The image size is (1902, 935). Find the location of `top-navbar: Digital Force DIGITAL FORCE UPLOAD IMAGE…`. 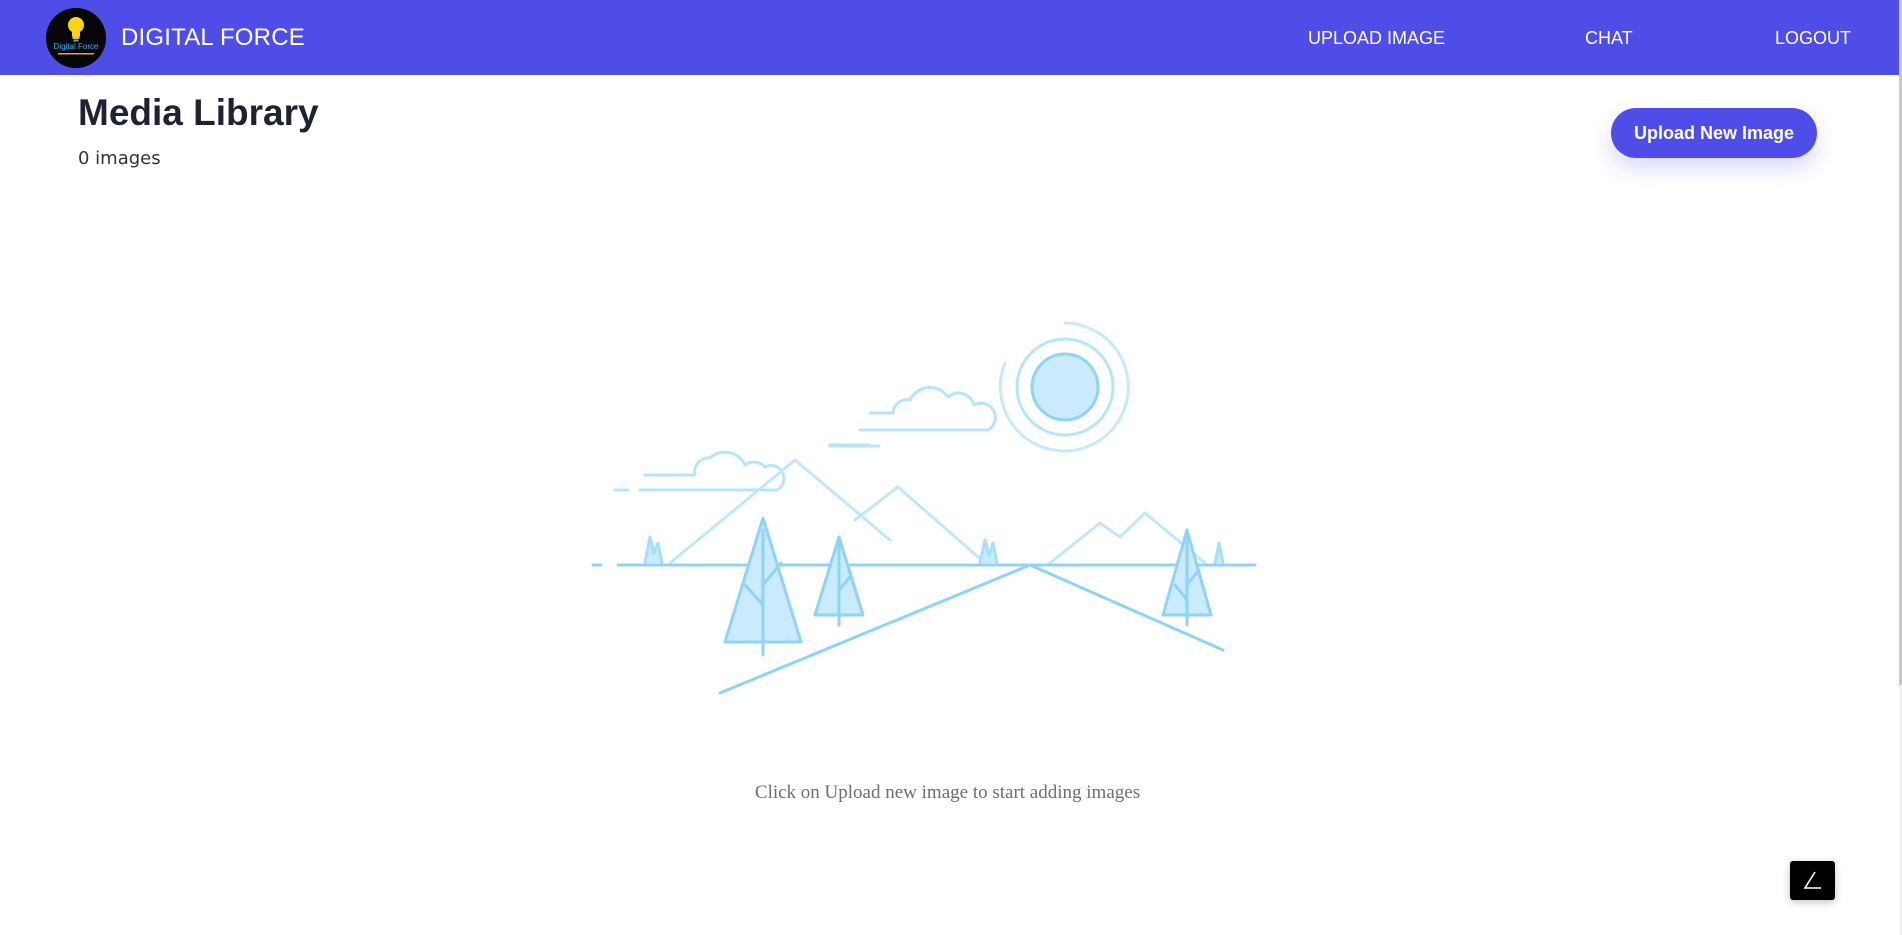

top-navbar: Digital Force DIGITAL FORCE UPLOAD IMAGE… is located at coordinates (949, 37).